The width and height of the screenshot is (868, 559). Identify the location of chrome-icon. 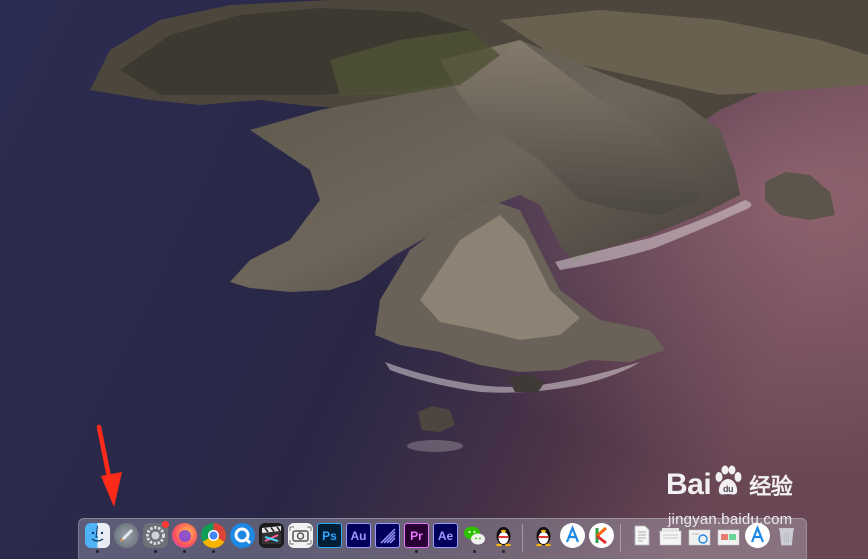
(213, 535).